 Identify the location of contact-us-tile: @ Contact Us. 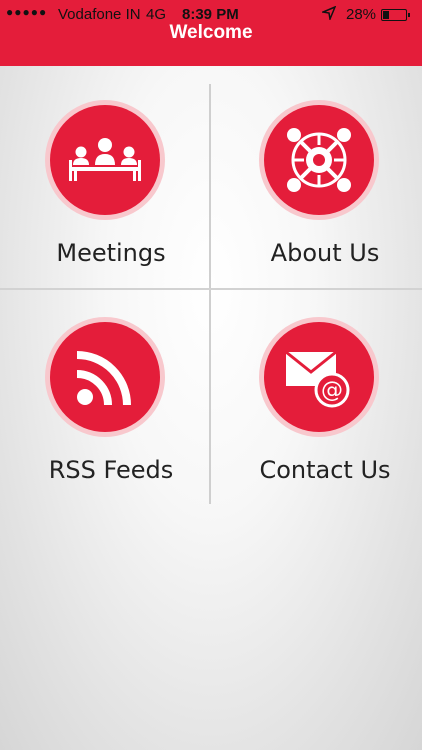
(325, 417).